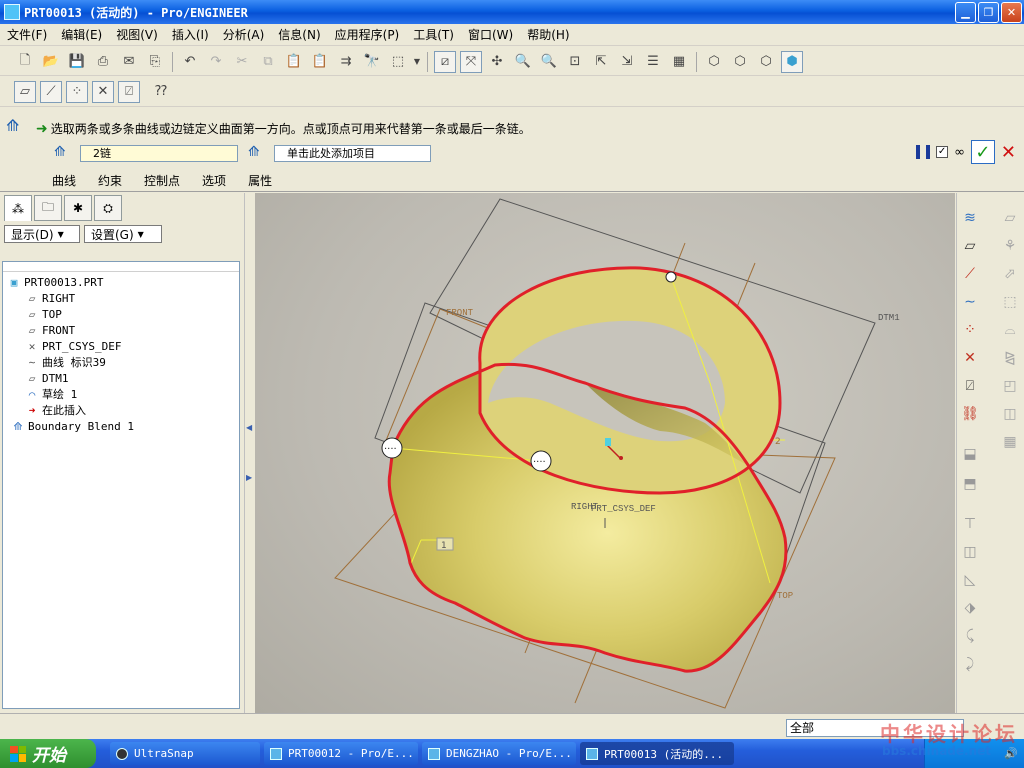  Describe the element at coordinates (249, 427) in the screenshot. I see `collapse-left-icon: ◀` at that location.